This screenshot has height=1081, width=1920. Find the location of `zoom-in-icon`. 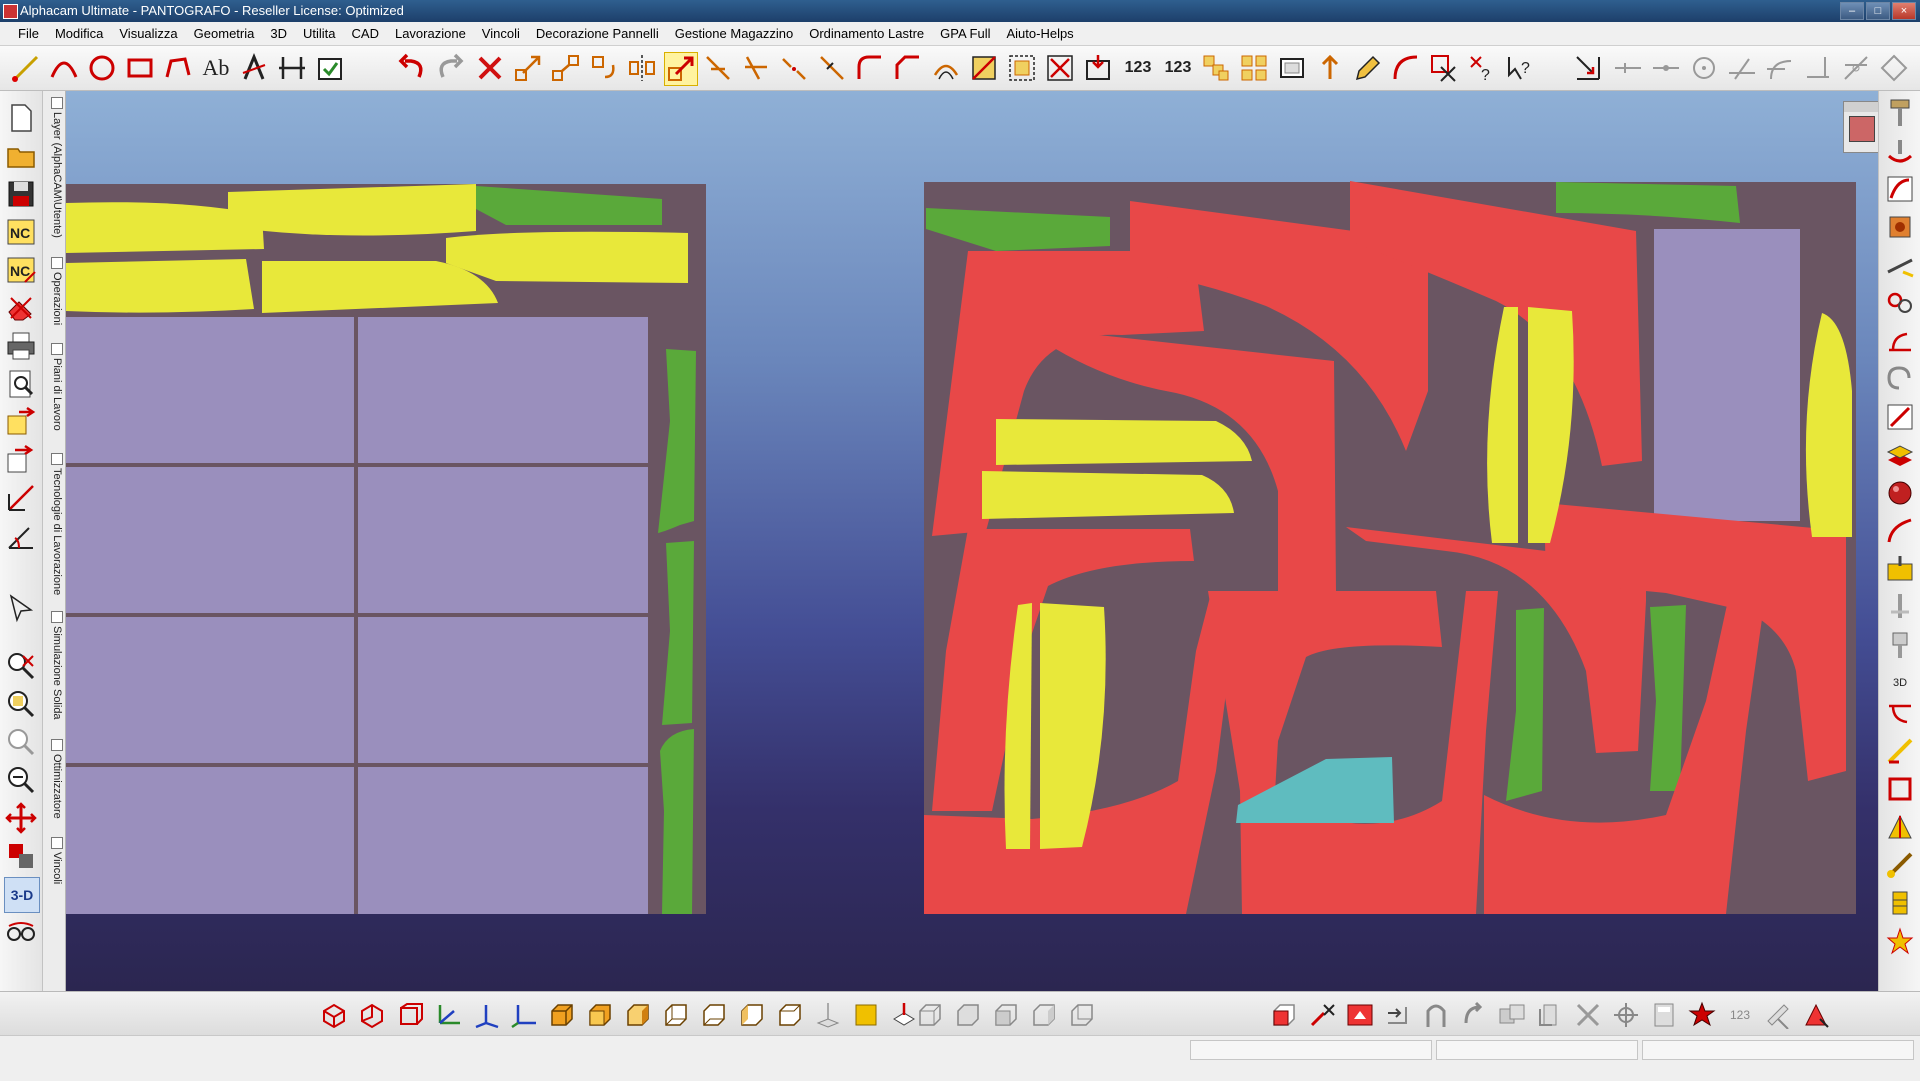

zoom-in-icon is located at coordinates (21, 742).